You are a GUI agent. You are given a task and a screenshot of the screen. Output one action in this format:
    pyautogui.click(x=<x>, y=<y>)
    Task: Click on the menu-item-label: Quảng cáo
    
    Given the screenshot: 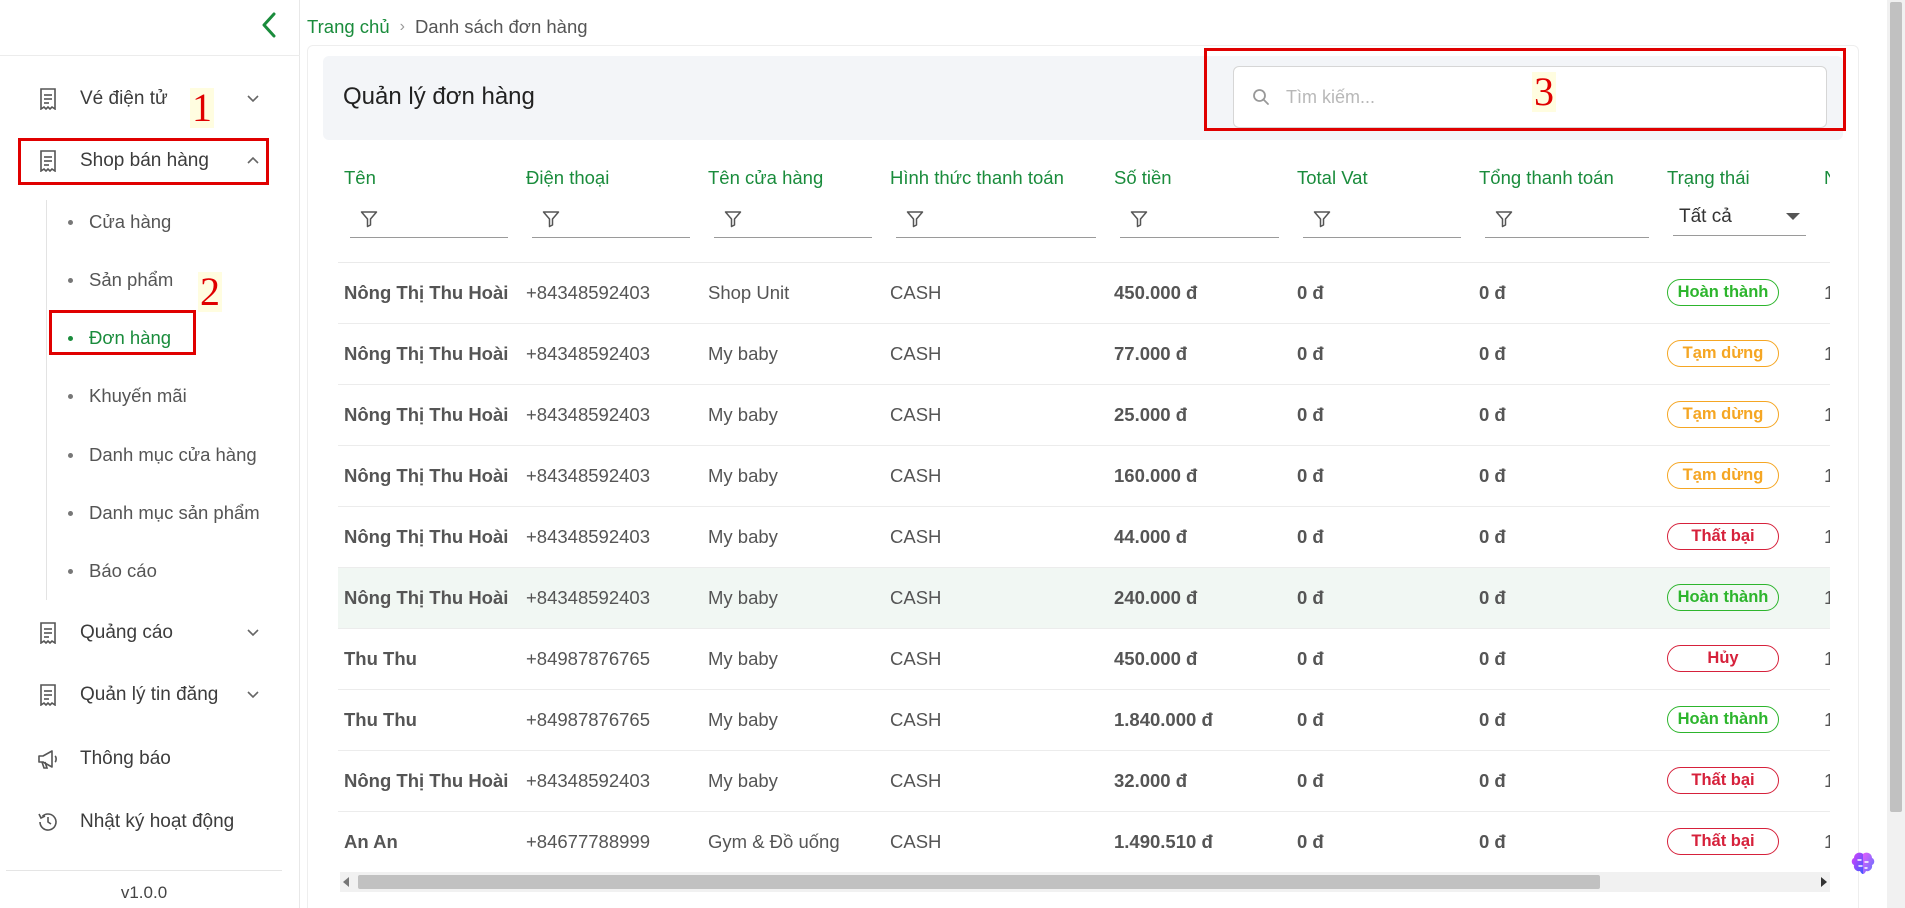 What is the action you would take?
    pyautogui.click(x=126, y=632)
    